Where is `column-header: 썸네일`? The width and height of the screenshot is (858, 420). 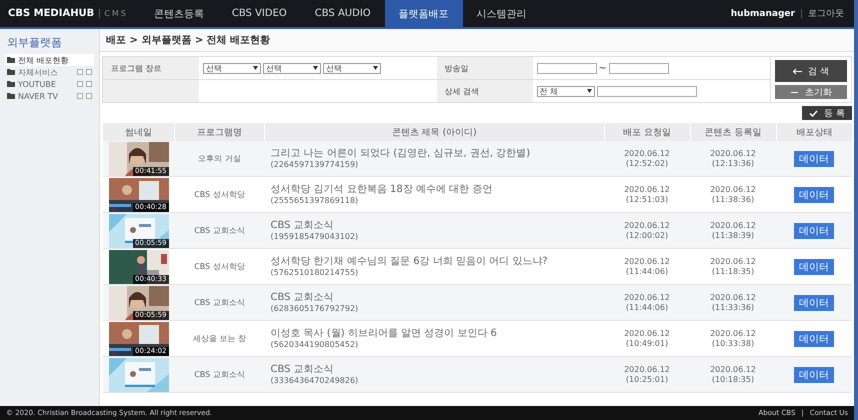
column-header: 썸네일 is located at coordinates (138, 132).